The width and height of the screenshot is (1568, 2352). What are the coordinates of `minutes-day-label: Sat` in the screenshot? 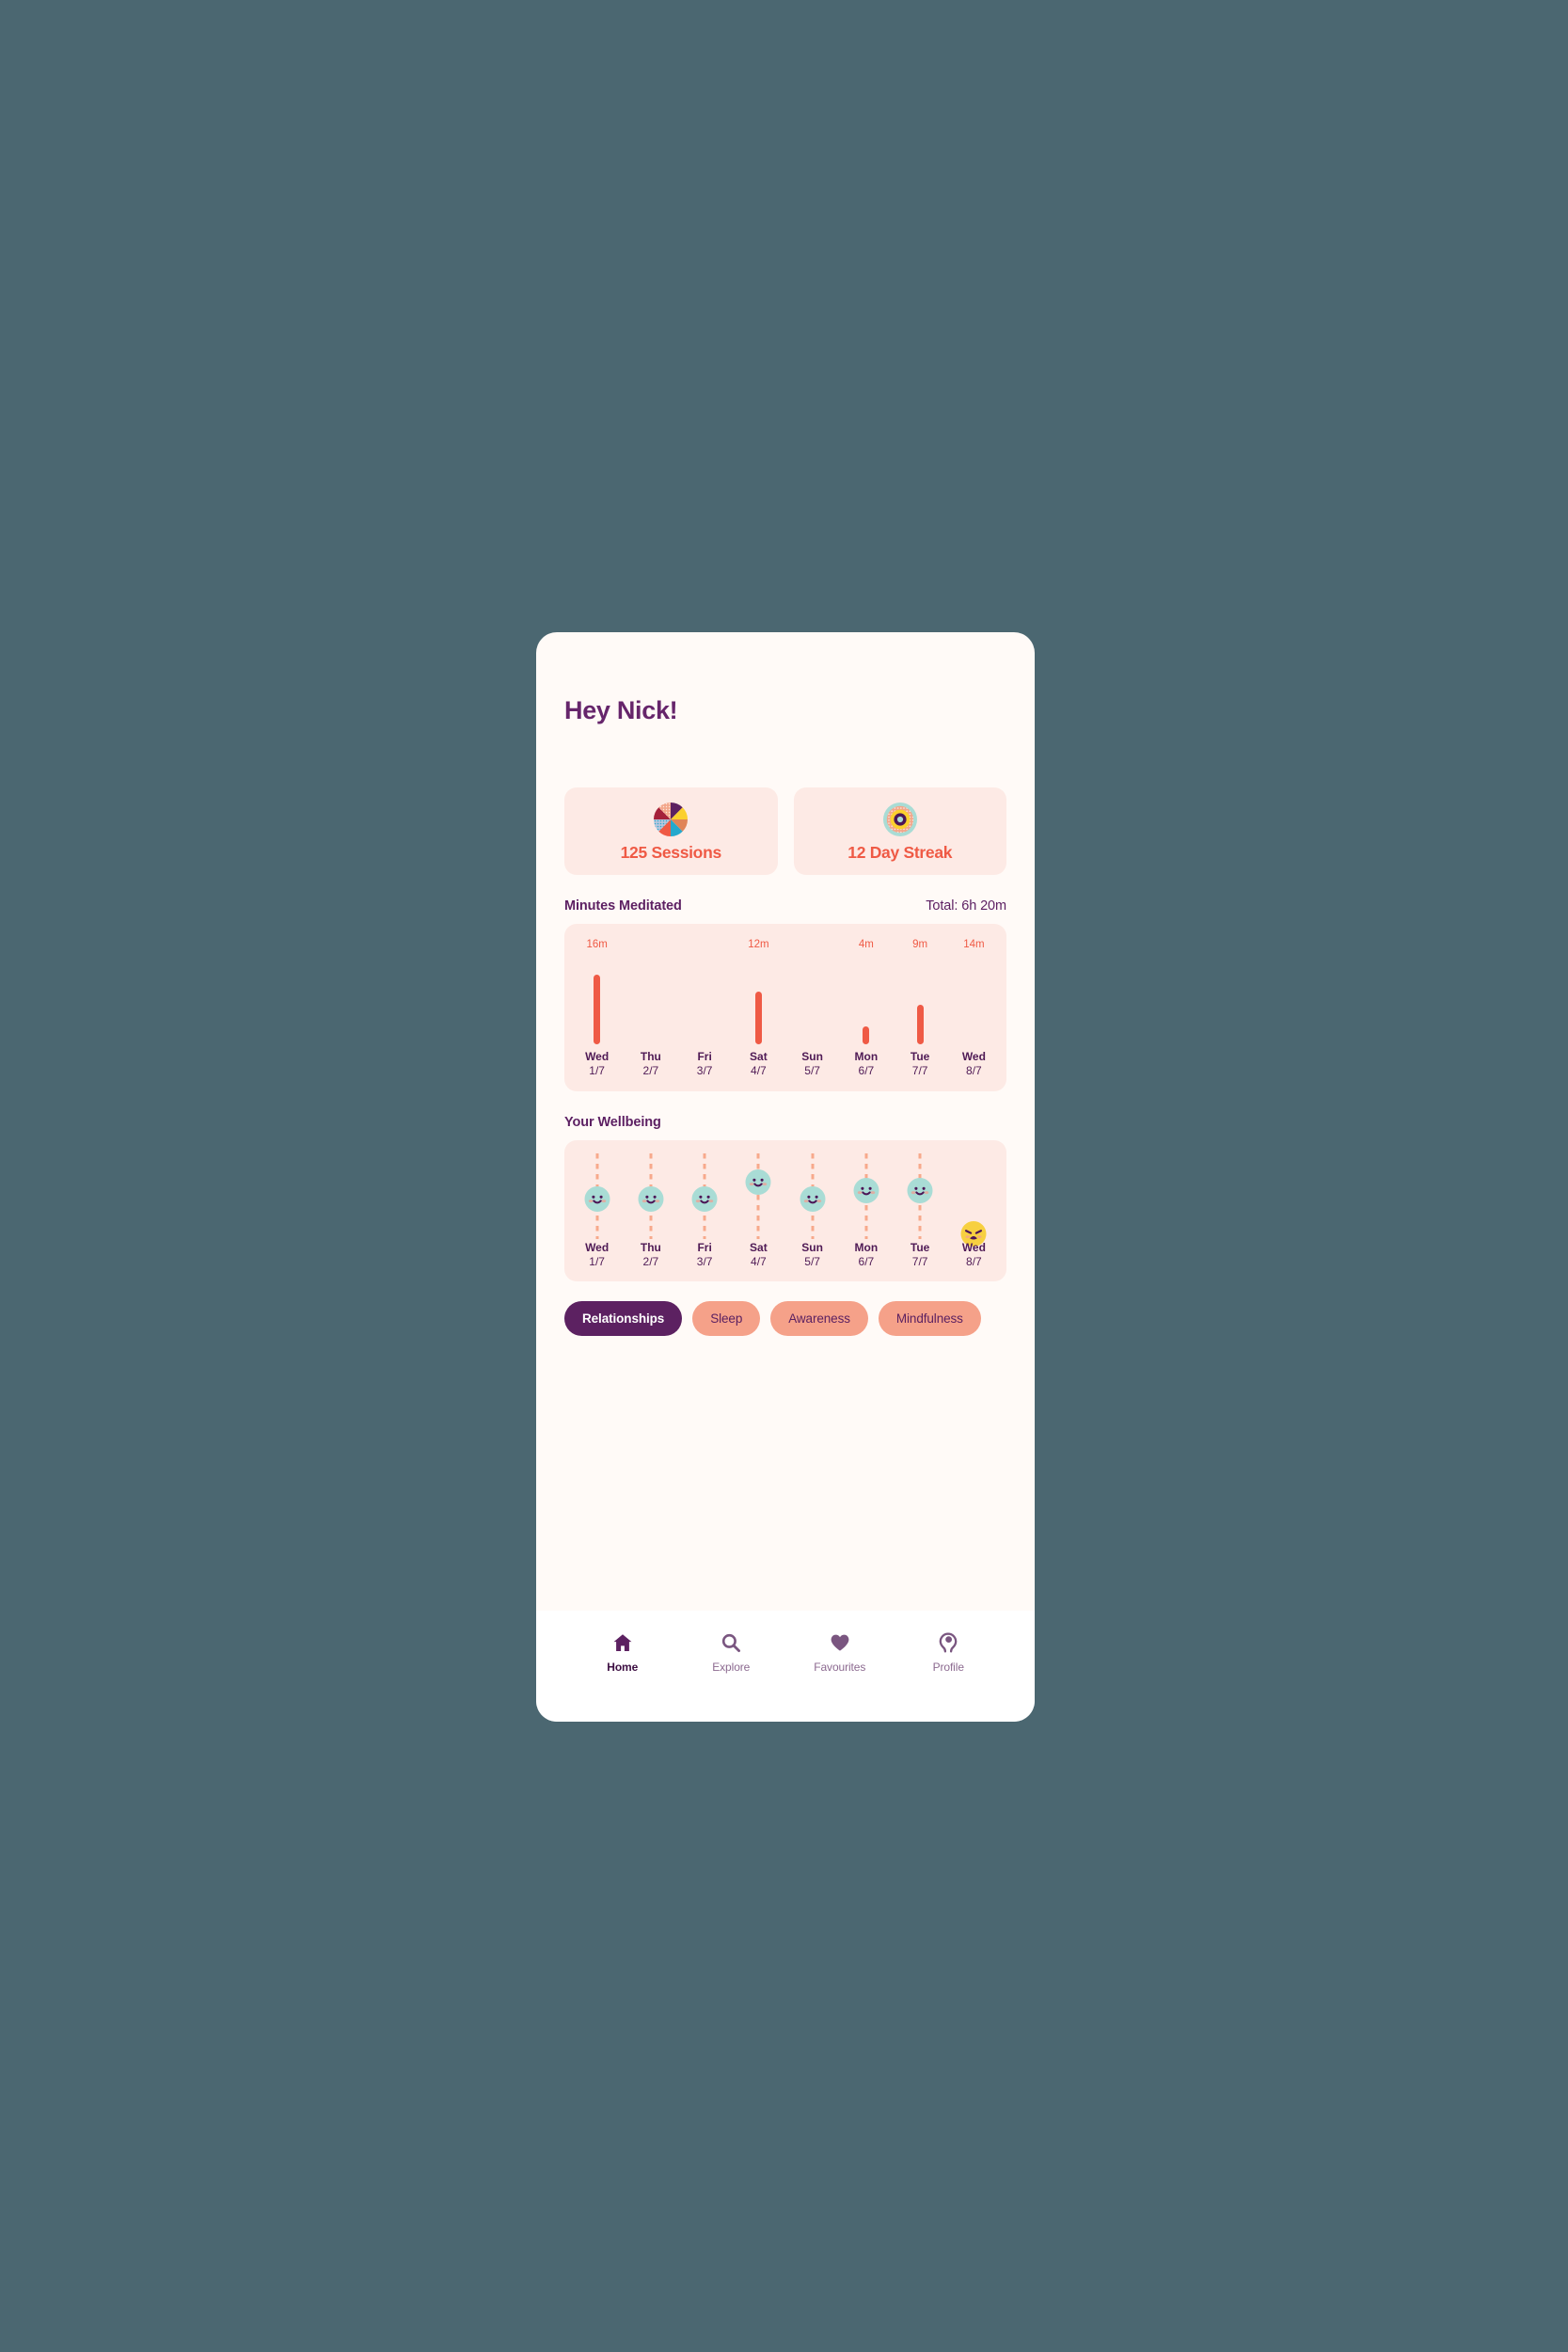 It's located at (759, 1056).